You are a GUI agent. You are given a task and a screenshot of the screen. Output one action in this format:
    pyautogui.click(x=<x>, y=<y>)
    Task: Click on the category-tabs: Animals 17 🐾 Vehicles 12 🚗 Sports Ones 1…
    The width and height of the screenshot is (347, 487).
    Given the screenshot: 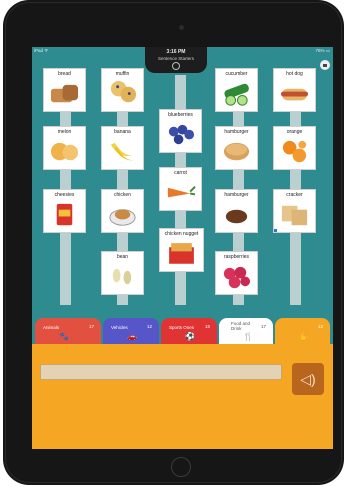 What is the action you would take?
    pyautogui.click(x=182, y=331)
    